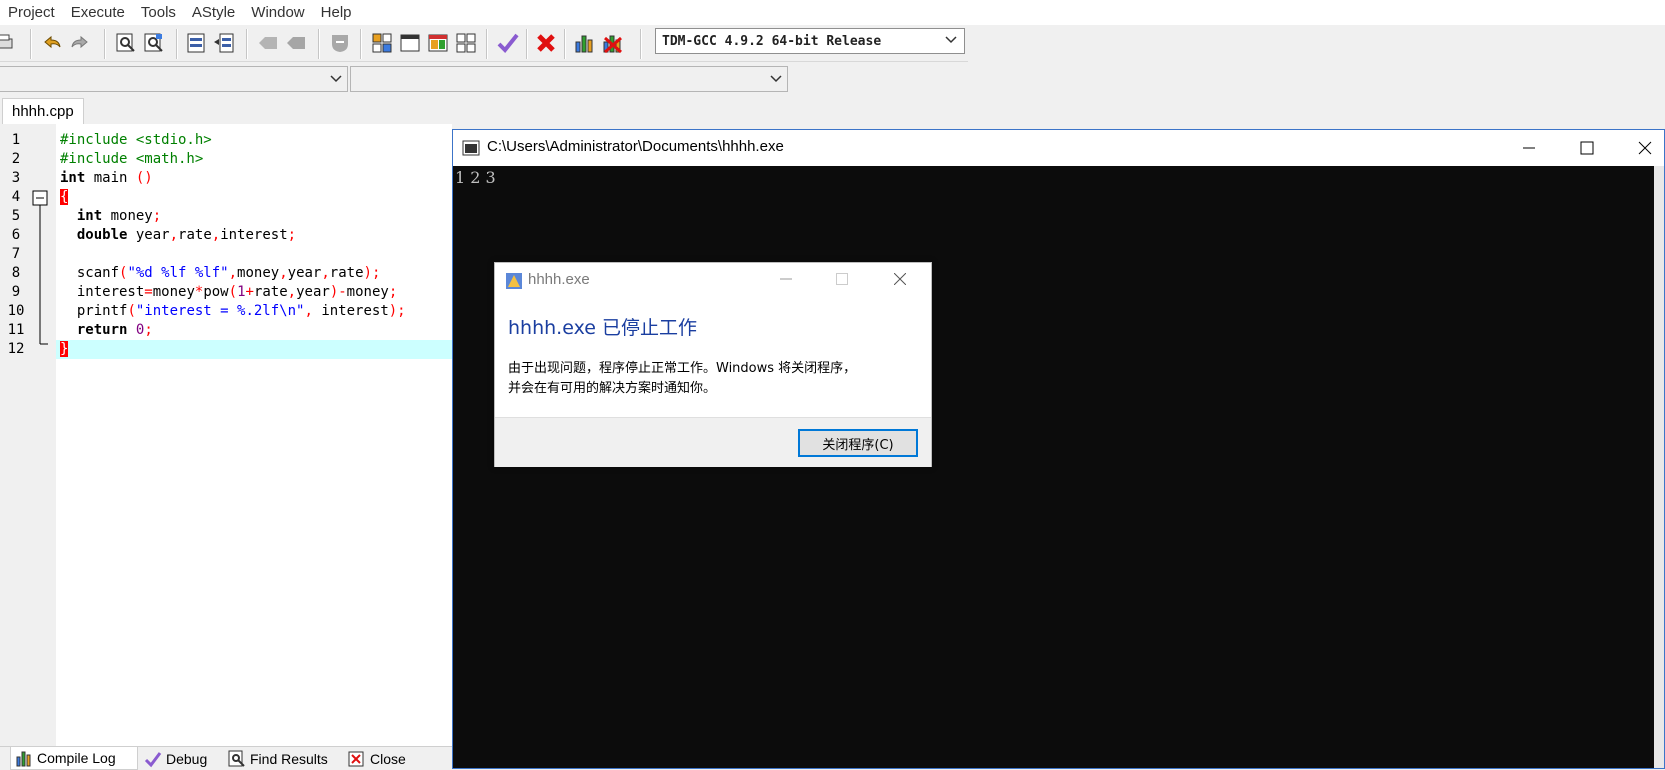  I want to click on code-line: interest=money*pow(1+rate,year)-money;, so click(229, 292).